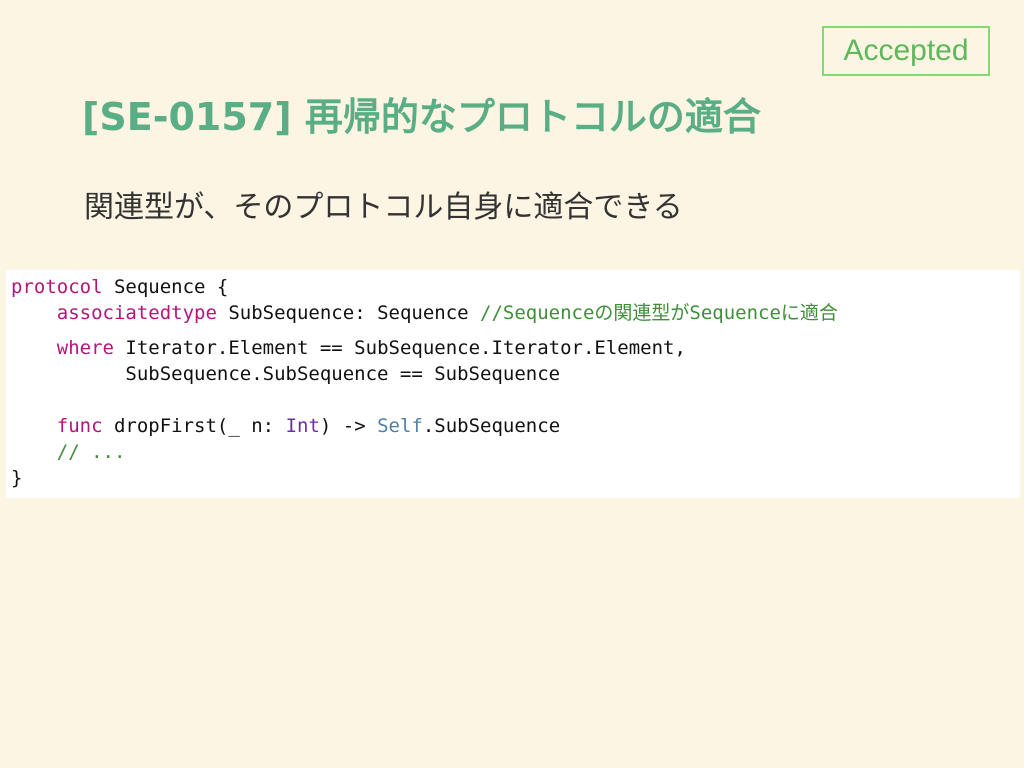 The image size is (1024, 768). I want to click on code-type: Int, so click(302, 426).